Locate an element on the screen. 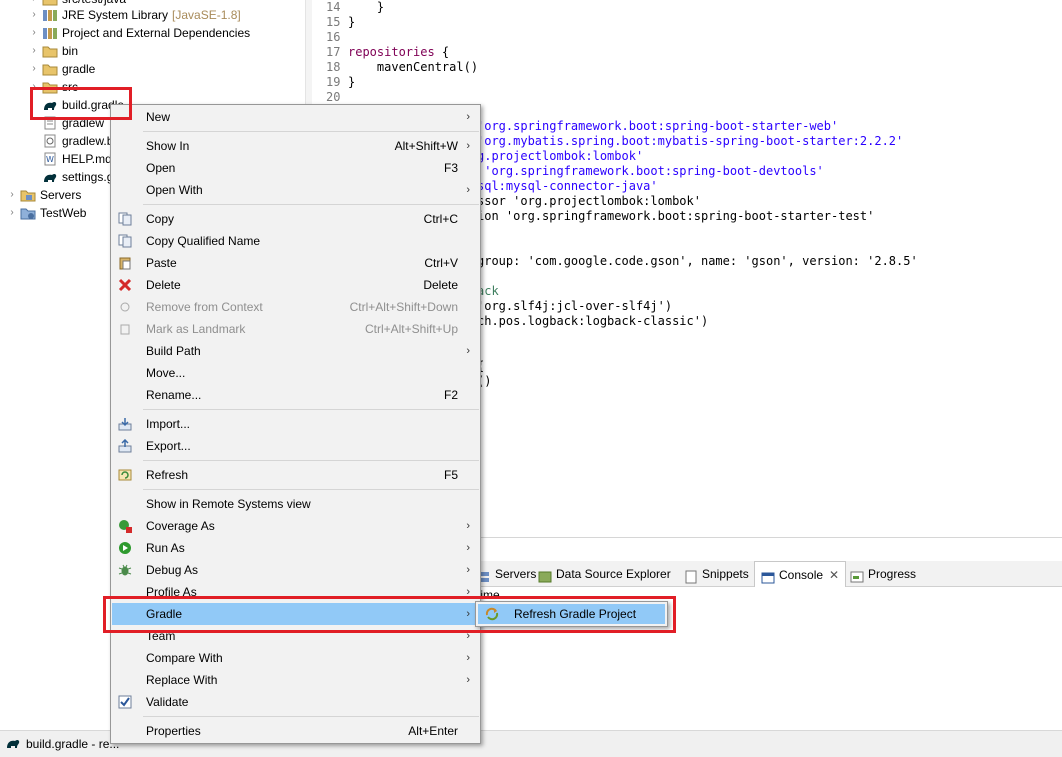 The width and height of the screenshot is (1062, 757). tree-item-gradle-folder: › gradle is located at coordinates (61, 69).